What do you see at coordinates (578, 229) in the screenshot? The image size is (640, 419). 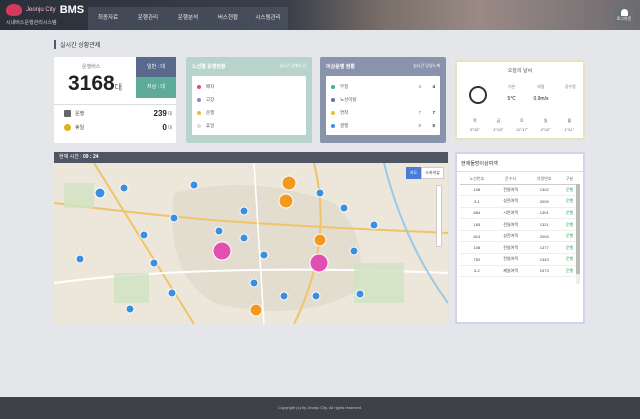 I see `scroll-thumb` at bounding box center [578, 229].